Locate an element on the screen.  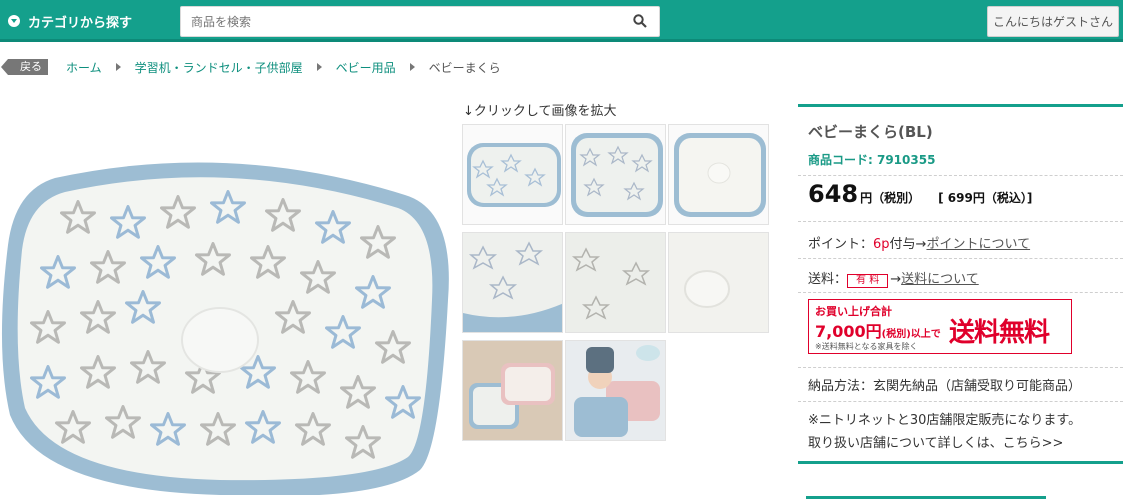
banner-amount-note: (税別)以上で is located at coordinates (911, 334).